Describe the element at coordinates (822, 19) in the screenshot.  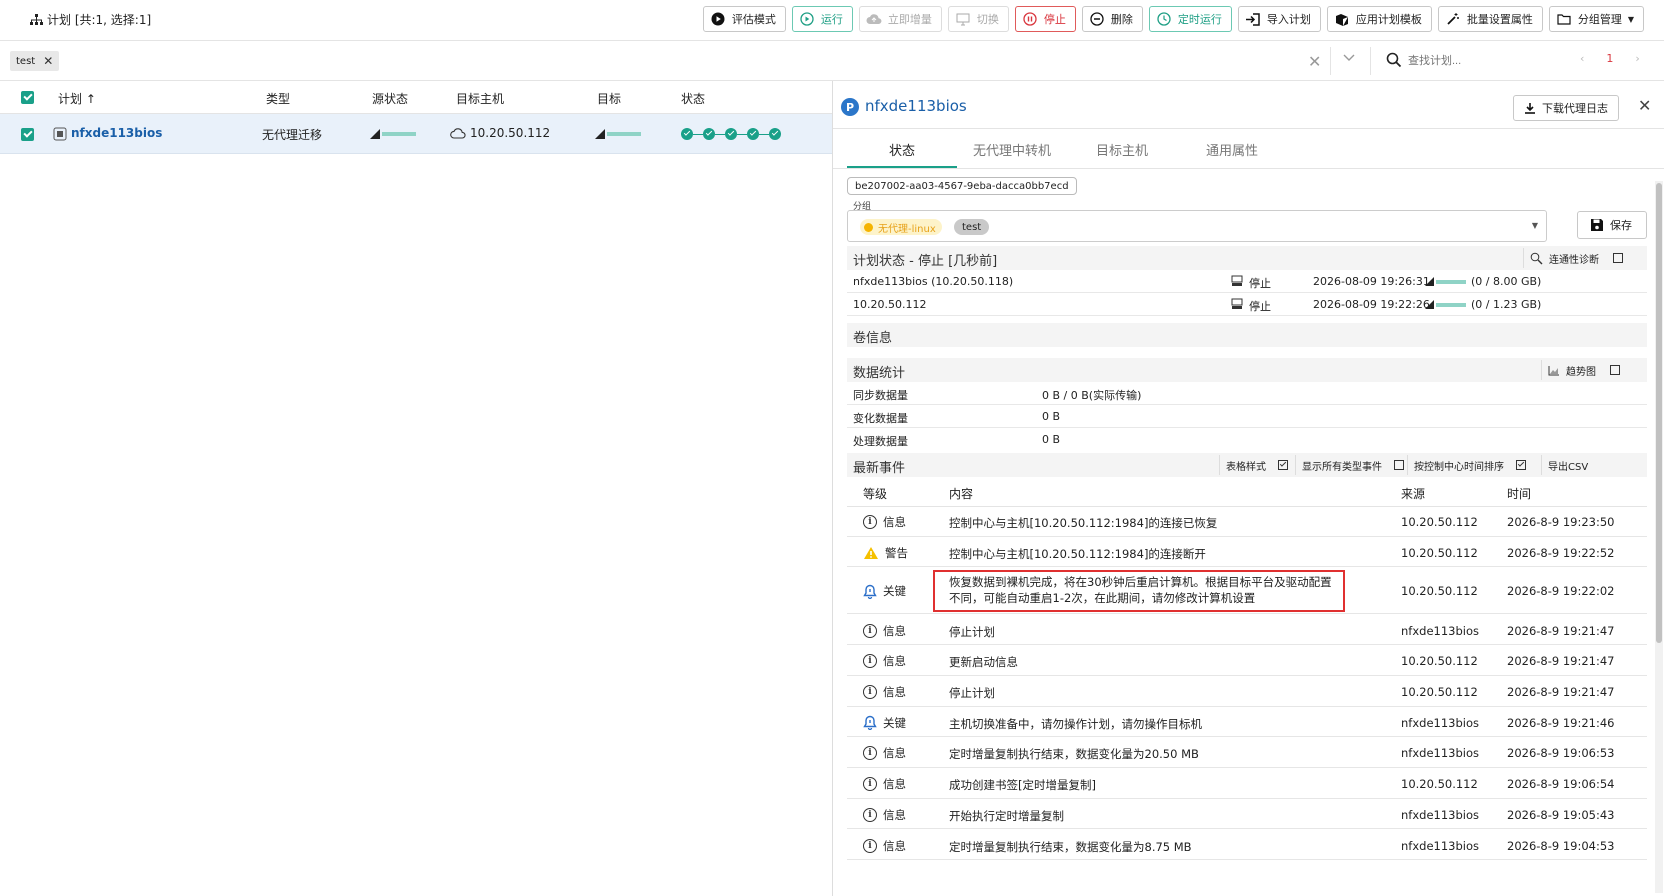
I see `run-button: 运行` at that location.